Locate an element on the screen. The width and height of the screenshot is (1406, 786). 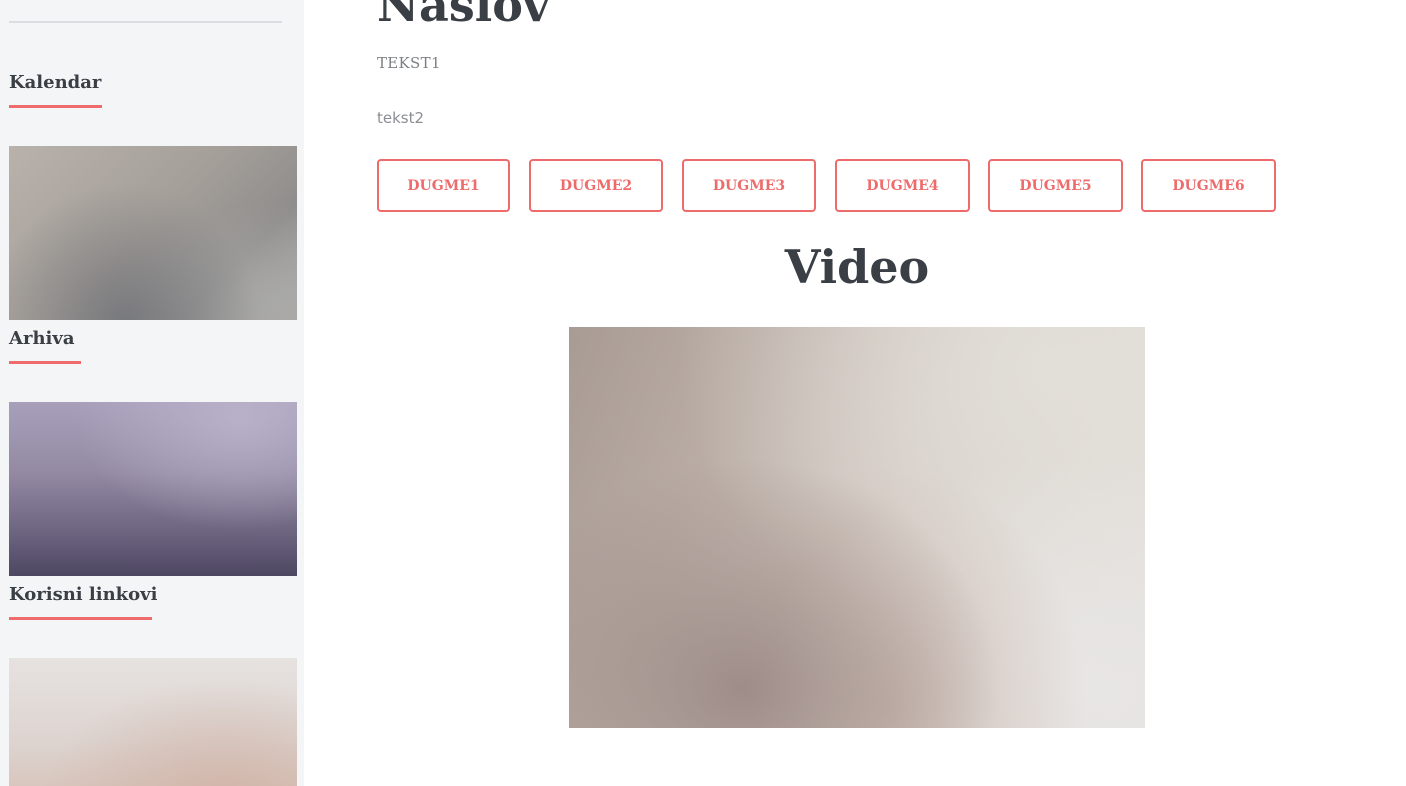
arhiva-image is located at coordinates (153, 489).